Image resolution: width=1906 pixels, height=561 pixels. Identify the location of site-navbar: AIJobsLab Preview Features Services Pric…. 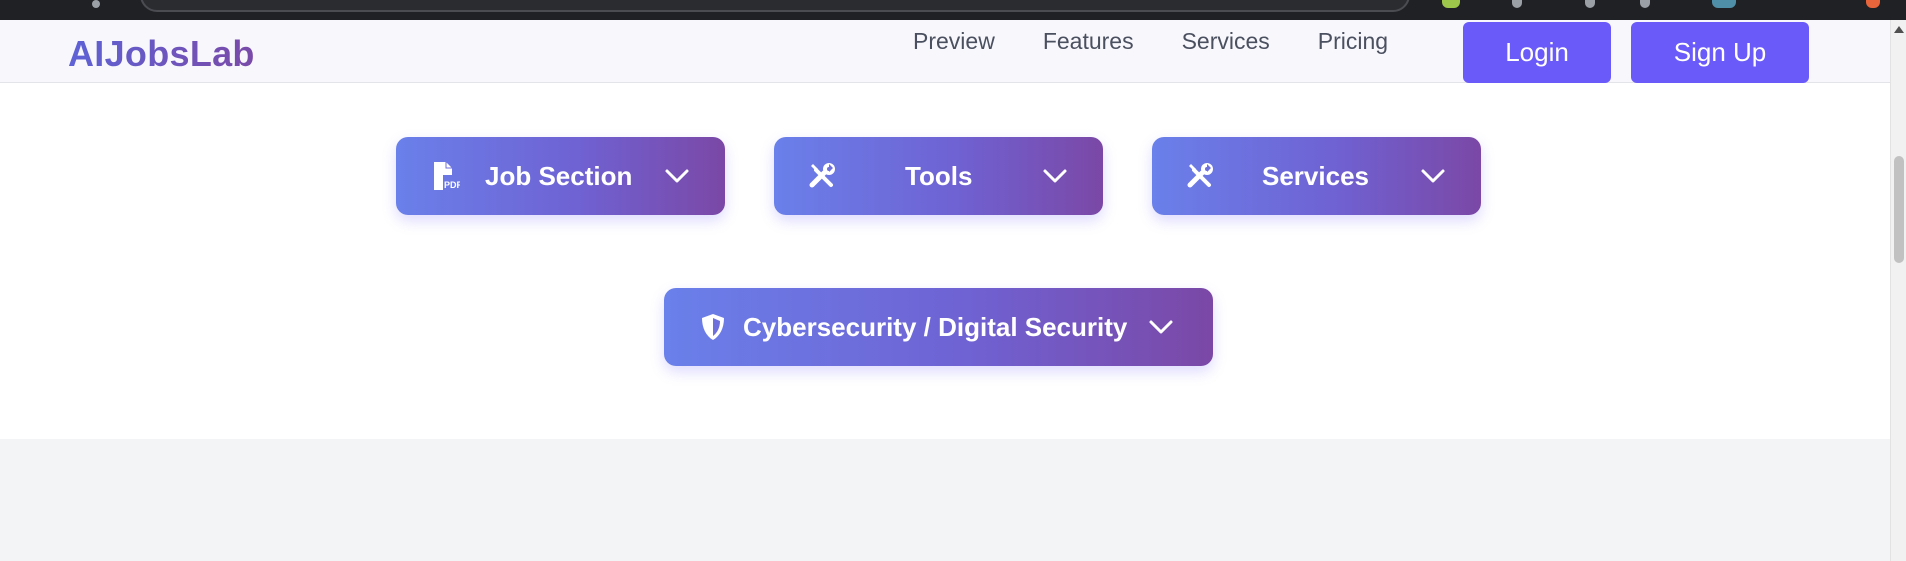
(945, 51).